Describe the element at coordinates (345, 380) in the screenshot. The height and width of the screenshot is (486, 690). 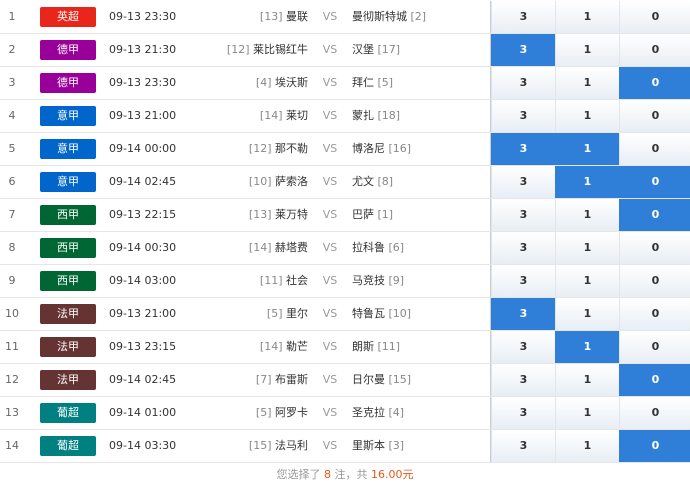
I see `table-row: 12 法甲 09-14 02:45 [7] 布雷斯 VS 日尔曼 [15] 3 1 0` at that location.